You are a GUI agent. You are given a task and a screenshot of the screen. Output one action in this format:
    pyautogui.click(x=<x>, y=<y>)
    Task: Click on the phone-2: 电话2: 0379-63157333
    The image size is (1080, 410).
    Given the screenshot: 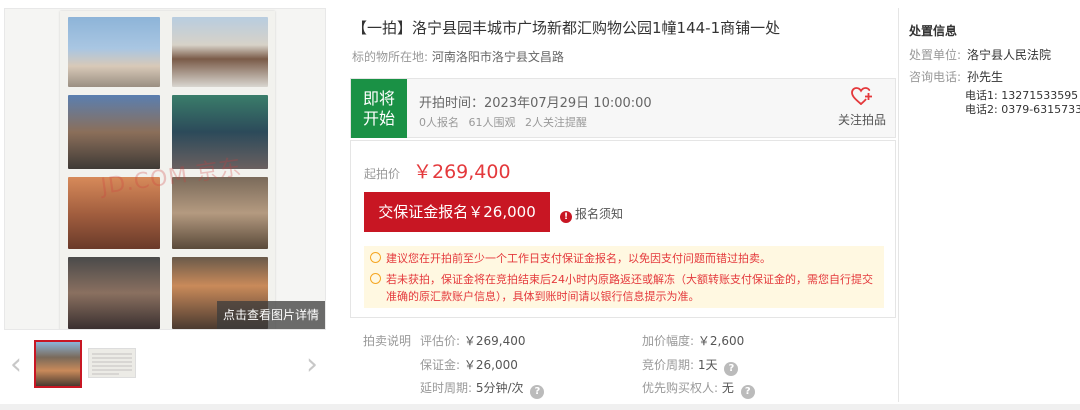 What is the action you would take?
    pyautogui.click(x=1022, y=109)
    